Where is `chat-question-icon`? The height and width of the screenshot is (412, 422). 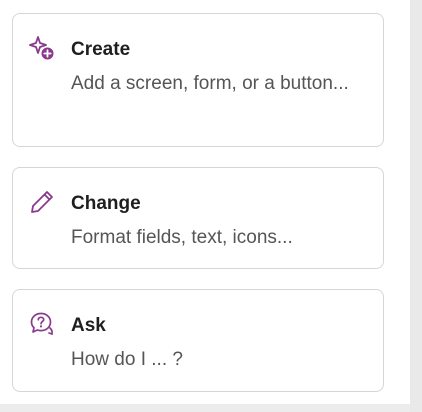 chat-question-icon is located at coordinates (42, 324).